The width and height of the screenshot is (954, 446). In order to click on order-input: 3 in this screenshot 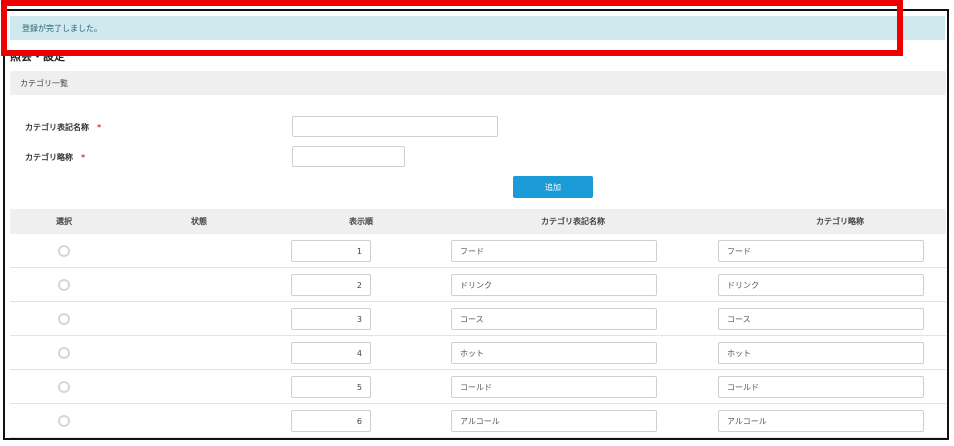, I will do `click(331, 319)`.